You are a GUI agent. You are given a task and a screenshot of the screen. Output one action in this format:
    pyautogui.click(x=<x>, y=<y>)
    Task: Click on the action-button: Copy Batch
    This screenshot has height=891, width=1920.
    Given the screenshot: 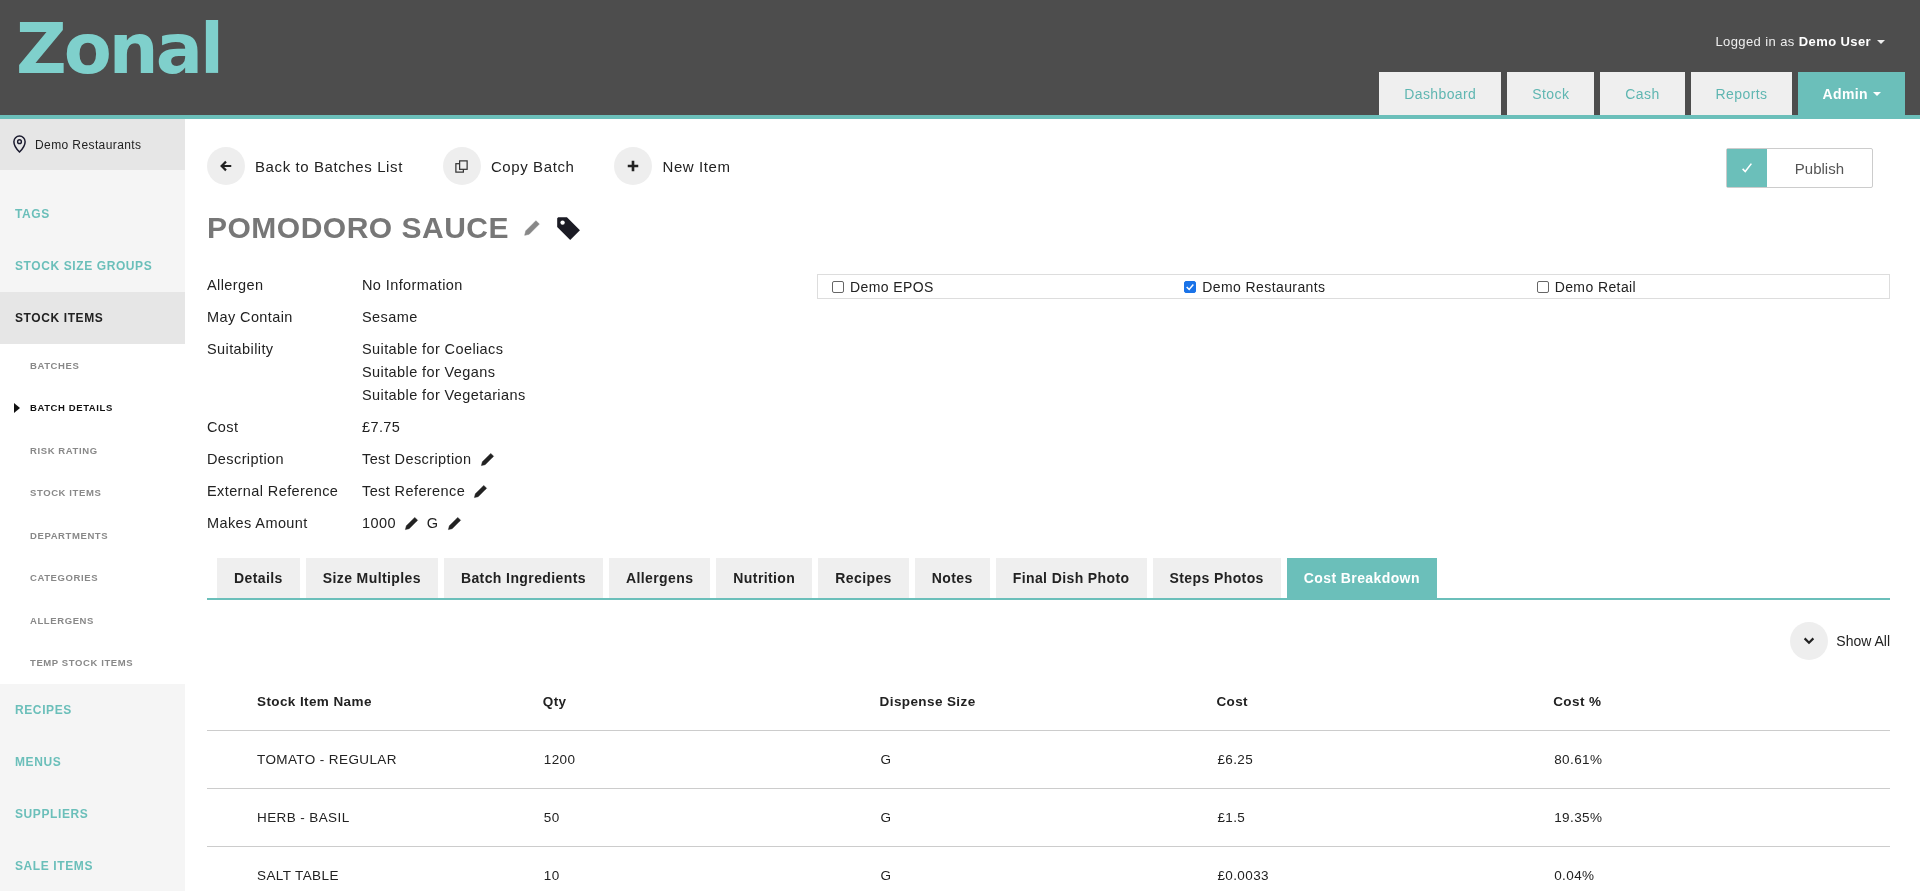 What is the action you would take?
    pyautogui.click(x=508, y=166)
    